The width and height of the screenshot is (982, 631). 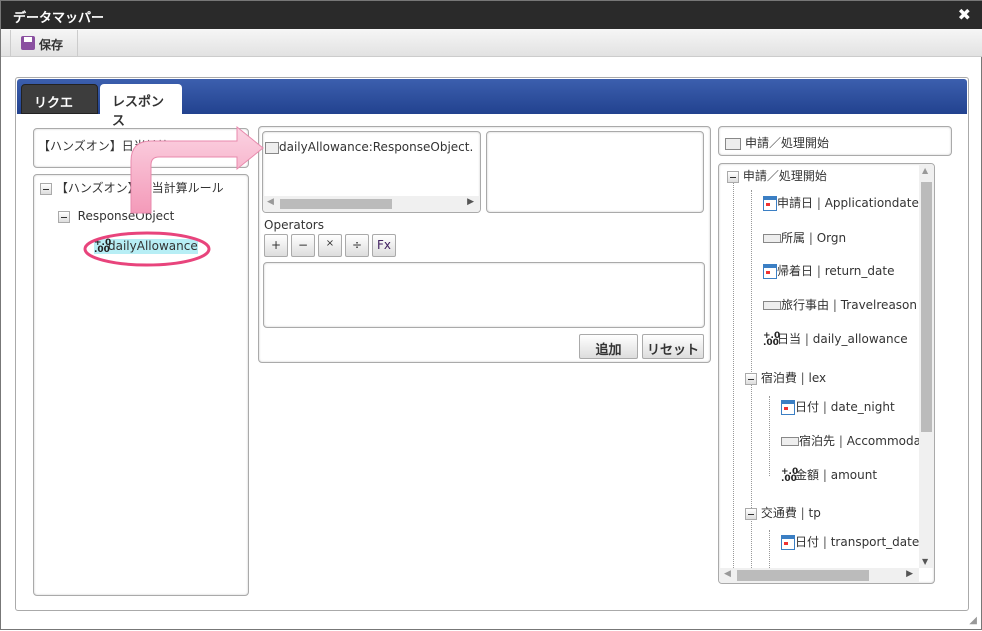 I want to click on tree-item-label: 所属, so click(x=793, y=238).